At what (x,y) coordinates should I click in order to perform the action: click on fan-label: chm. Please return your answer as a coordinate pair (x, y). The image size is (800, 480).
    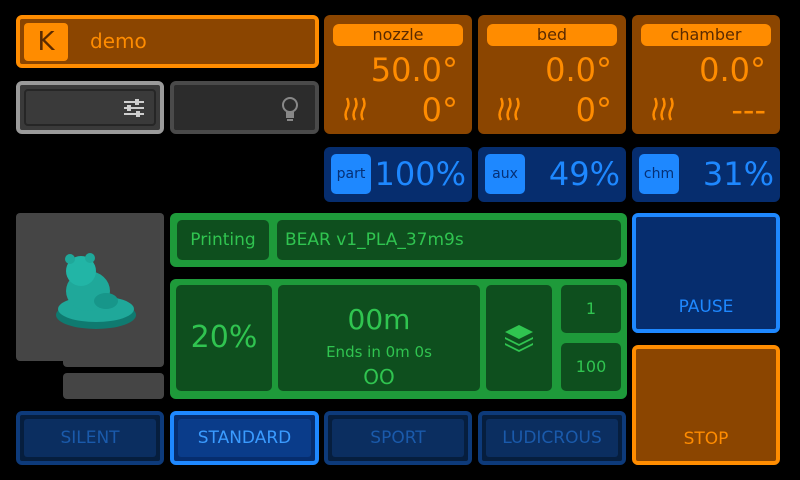
    Looking at the image, I should click on (659, 174).